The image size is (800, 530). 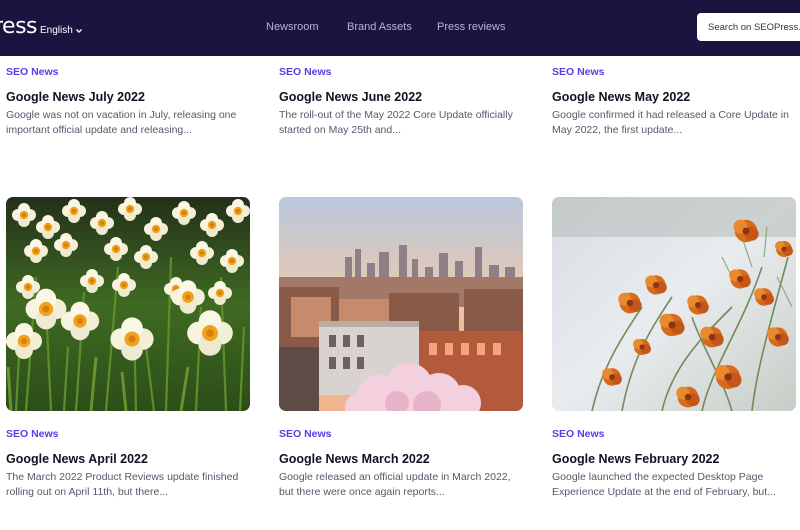 I want to click on post-title: Google News February 2022, so click(x=635, y=459).